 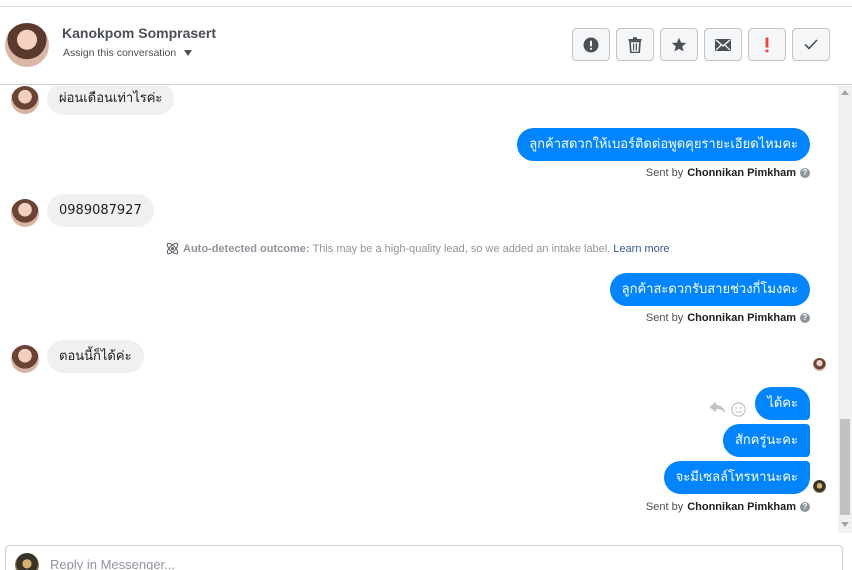 What do you see at coordinates (27, 561) in the screenshot?
I see `page-avatar` at bounding box center [27, 561].